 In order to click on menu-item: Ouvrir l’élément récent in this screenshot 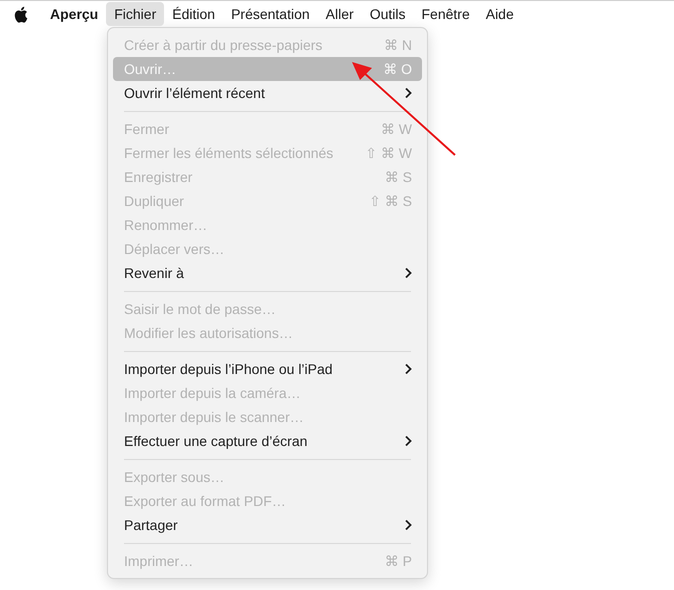, I will do `click(267, 93)`.